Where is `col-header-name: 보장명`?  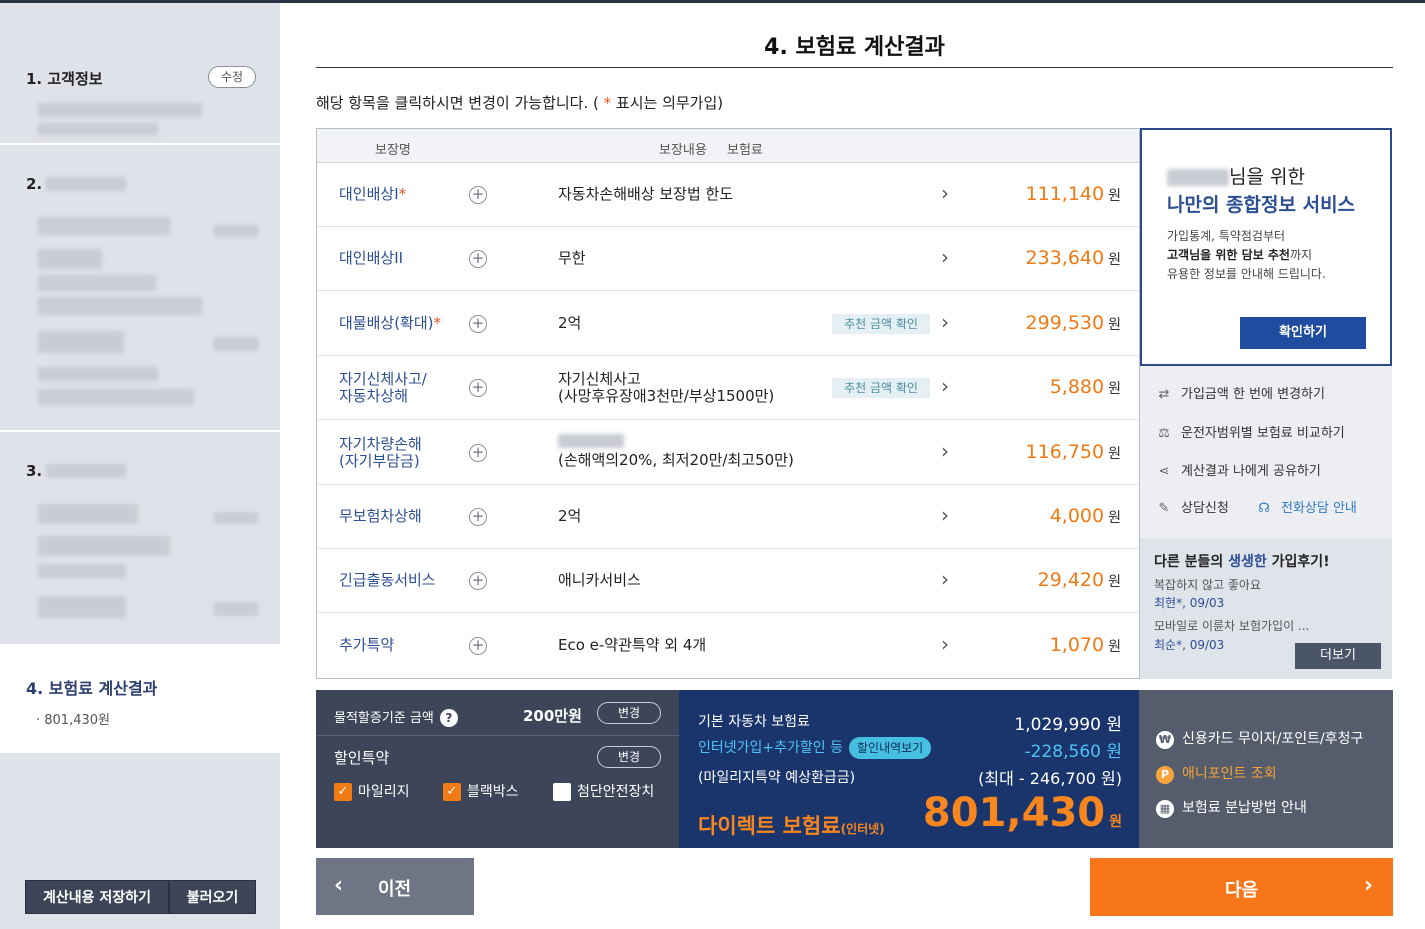 col-header-name: 보장명 is located at coordinates (393, 150).